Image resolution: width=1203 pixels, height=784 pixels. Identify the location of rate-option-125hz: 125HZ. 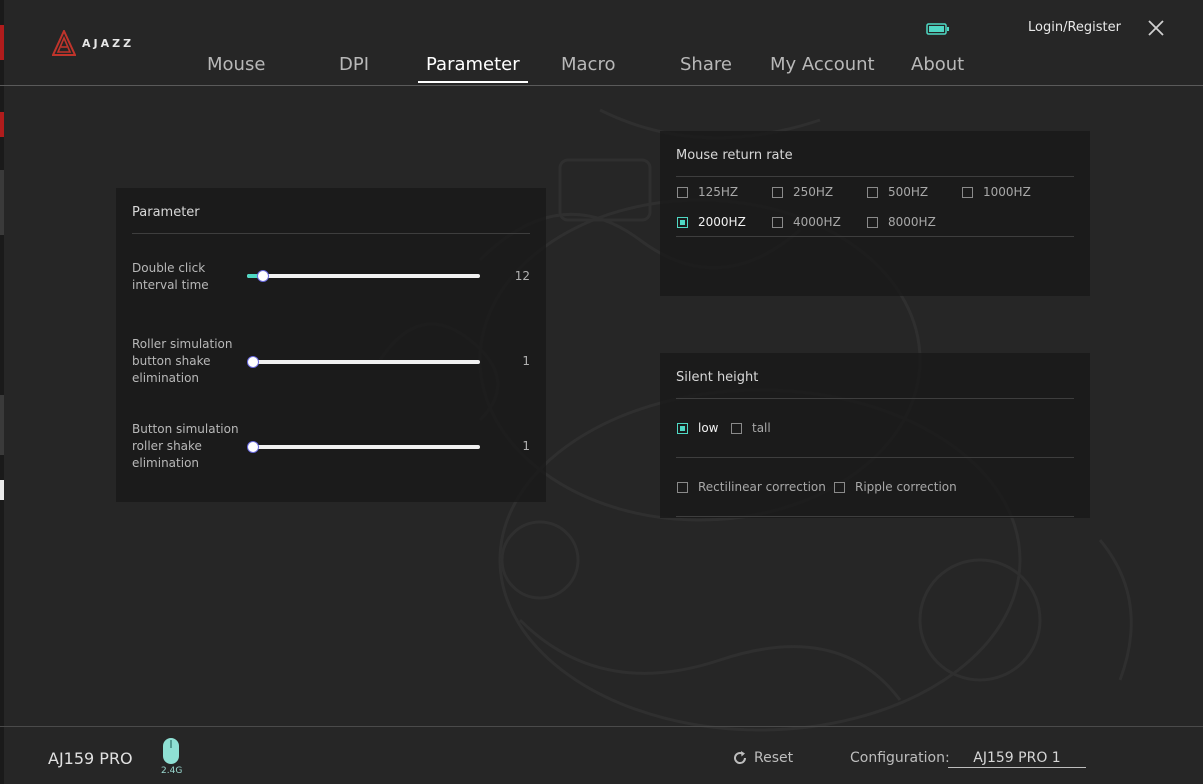
(707, 192).